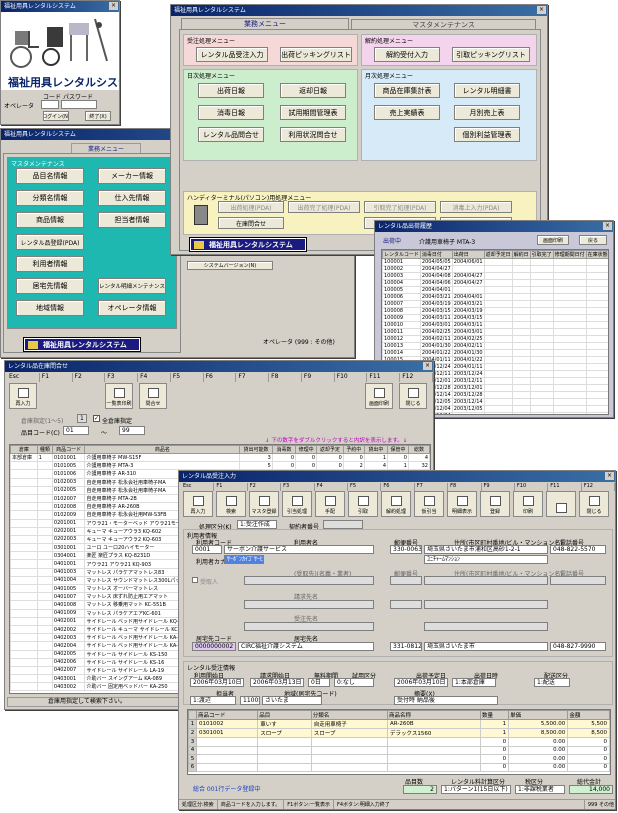 This screenshot has height=813, width=618. Describe the element at coordinates (231, 134) in the screenshot. I see `rental-inquiry-button: レンタル品問合せ` at that location.